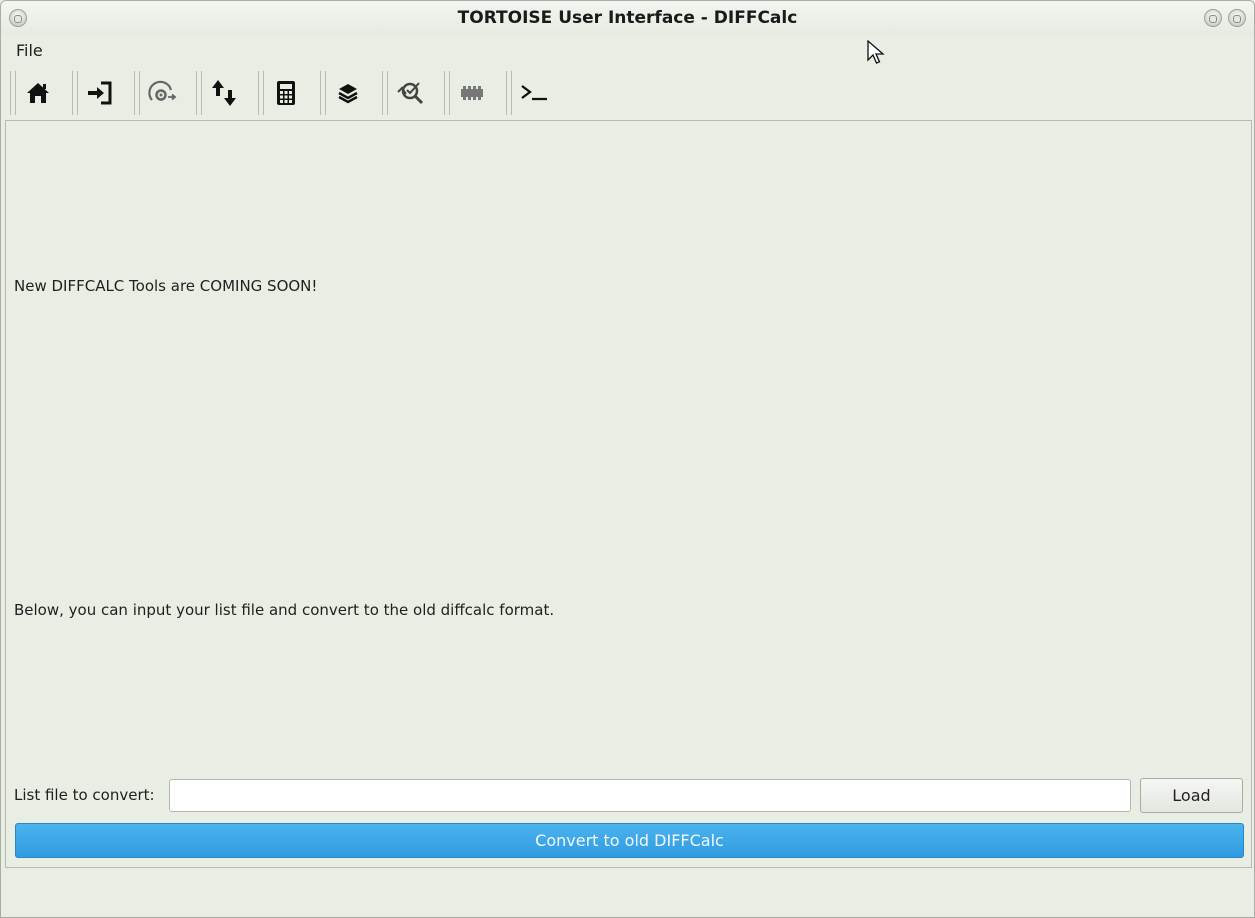 This screenshot has width=1255, height=918. Describe the element at coordinates (1191, 795) in the screenshot. I see `load-button: Load` at that location.